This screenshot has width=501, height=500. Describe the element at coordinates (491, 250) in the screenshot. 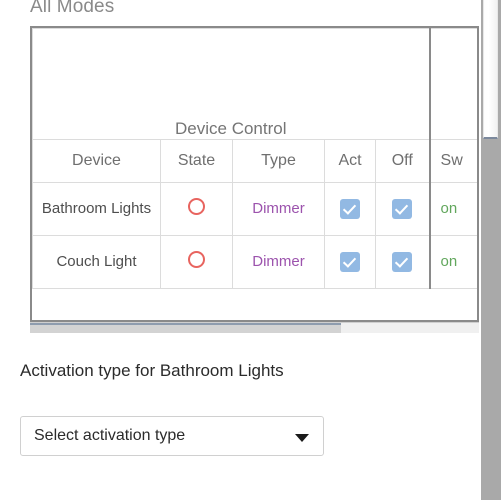

I see `page-vertical-scrollbar` at that location.